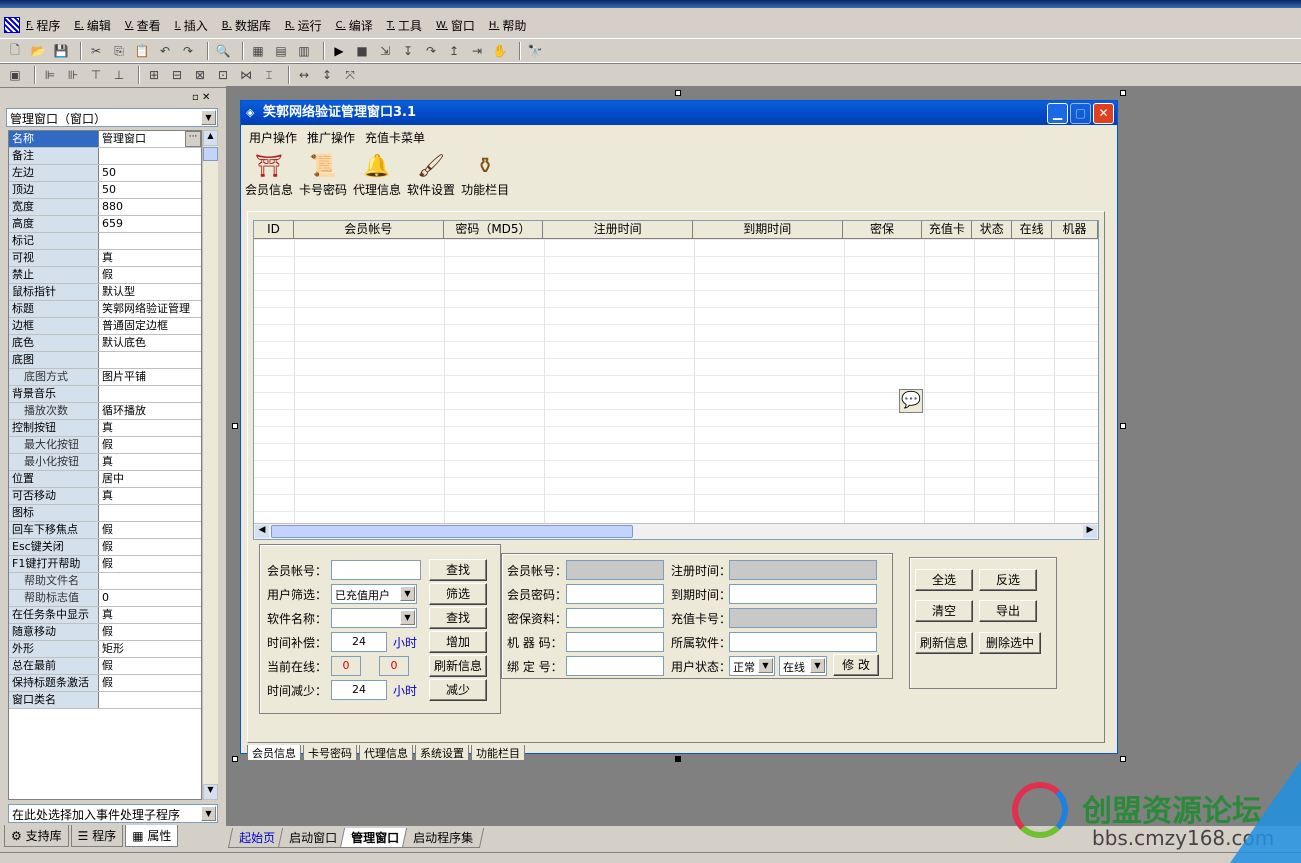 This screenshot has width=1301, height=863. I want to click on select-all-button: 全选, so click(944, 580).